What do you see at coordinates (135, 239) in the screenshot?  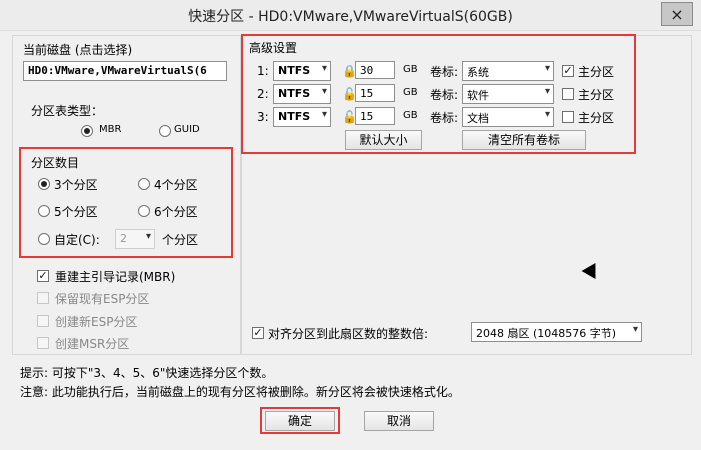 I see `custom-partition-count-select: 2 ▾` at bounding box center [135, 239].